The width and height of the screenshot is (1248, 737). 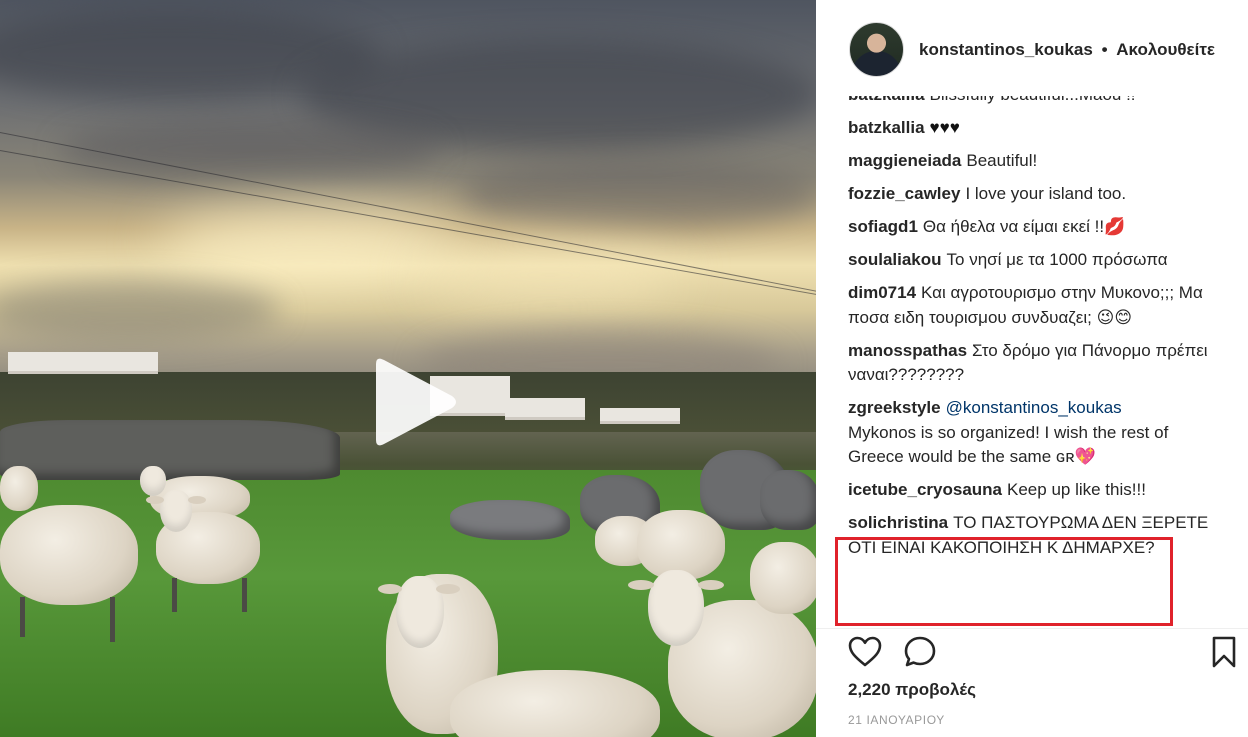 What do you see at coordinates (1024, 226) in the screenshot?
I see `comment-text: Θα ήθελα να είμαι εκεί !!💋` at bounding box center [1024, 226].